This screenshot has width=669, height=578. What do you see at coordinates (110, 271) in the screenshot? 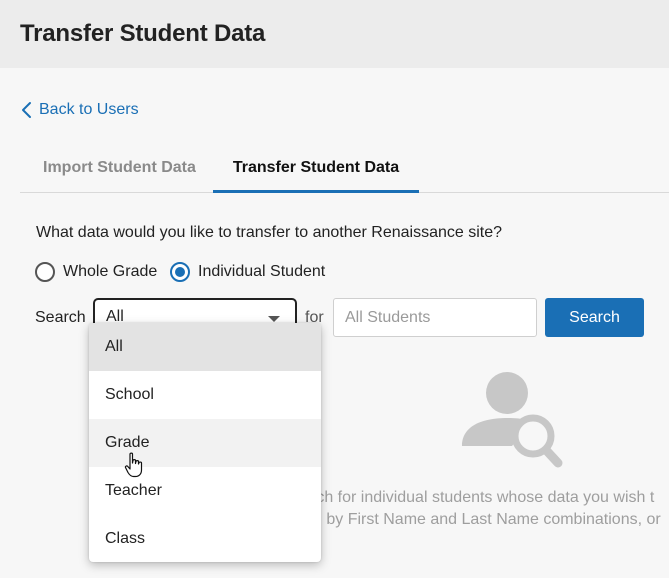
I see `radio-label-whole-grade: Whole Grade` at bounding box center [110, 271].